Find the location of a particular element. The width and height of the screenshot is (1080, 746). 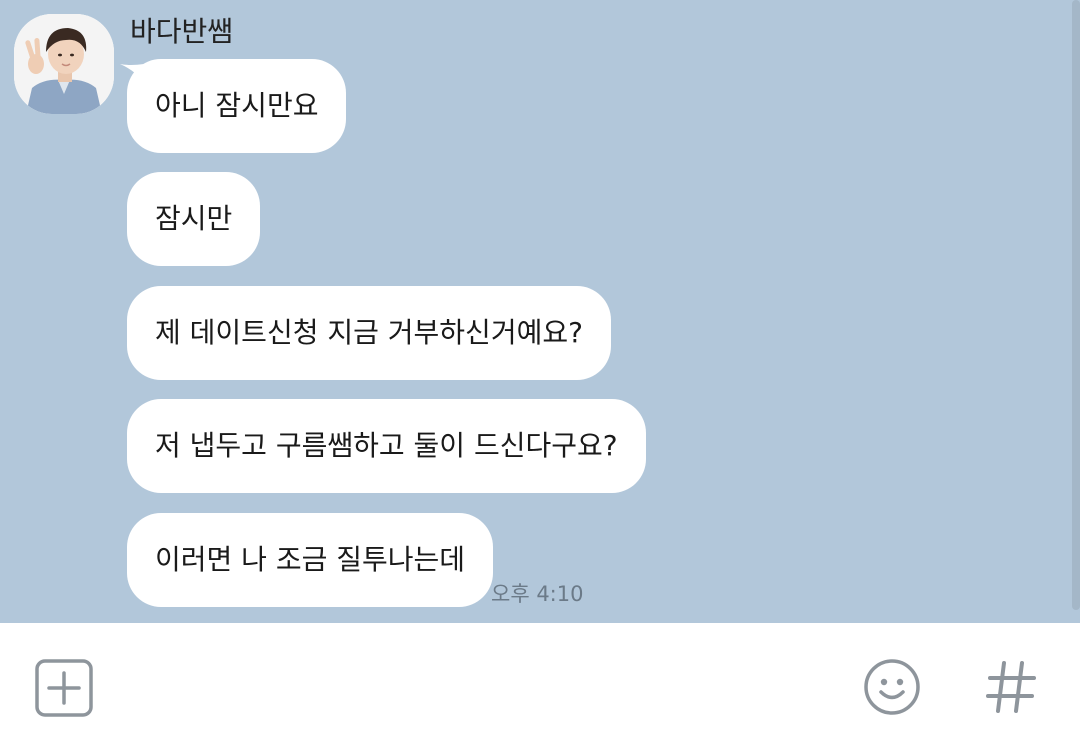

message-timestamp: 오후 4:10 is located at coordinates (537, 594).